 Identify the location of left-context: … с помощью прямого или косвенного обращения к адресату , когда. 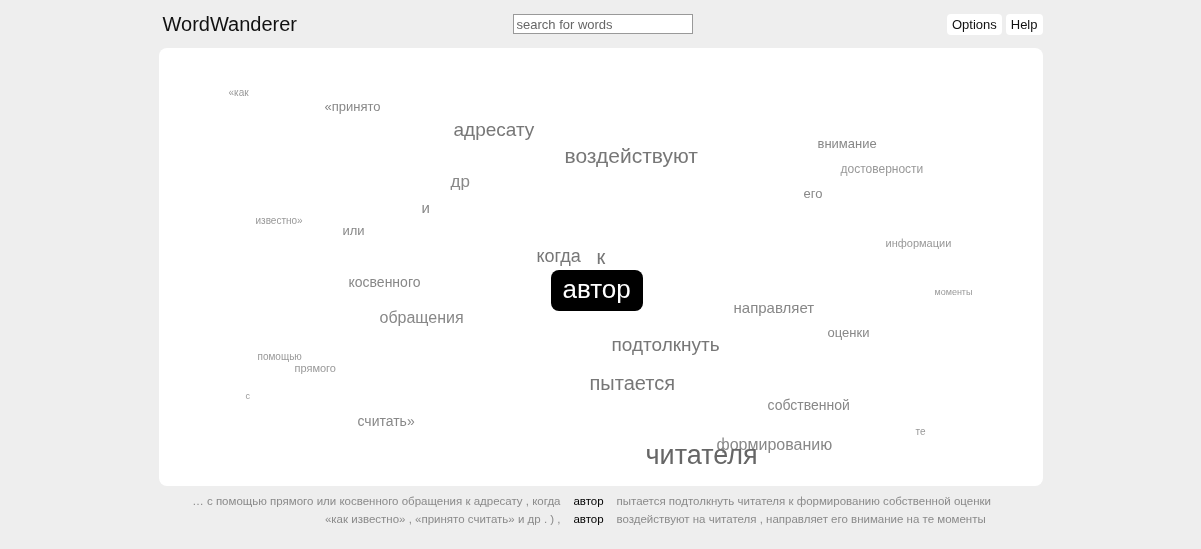
(376, 501).